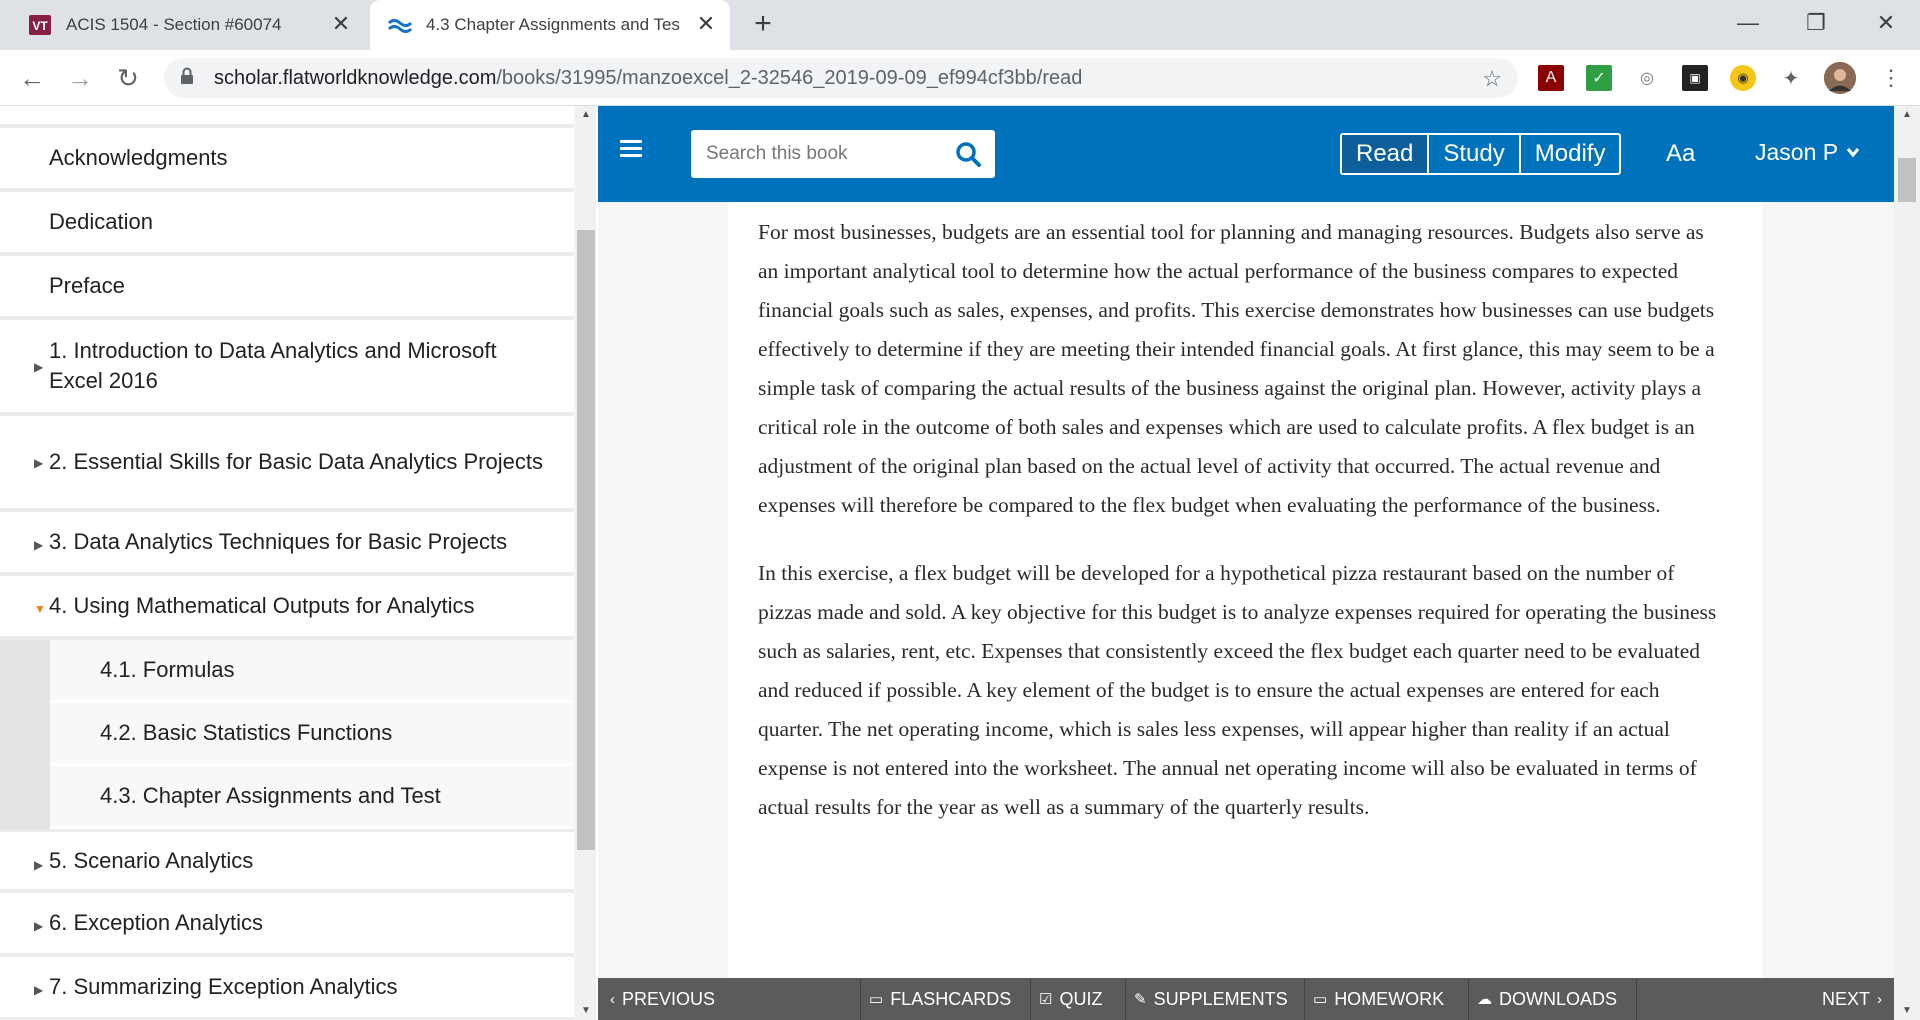  Describe the element at coordinates (662, 999) in the screenshot. I see `previous-button: ‹ PREVIOUS` at that location.